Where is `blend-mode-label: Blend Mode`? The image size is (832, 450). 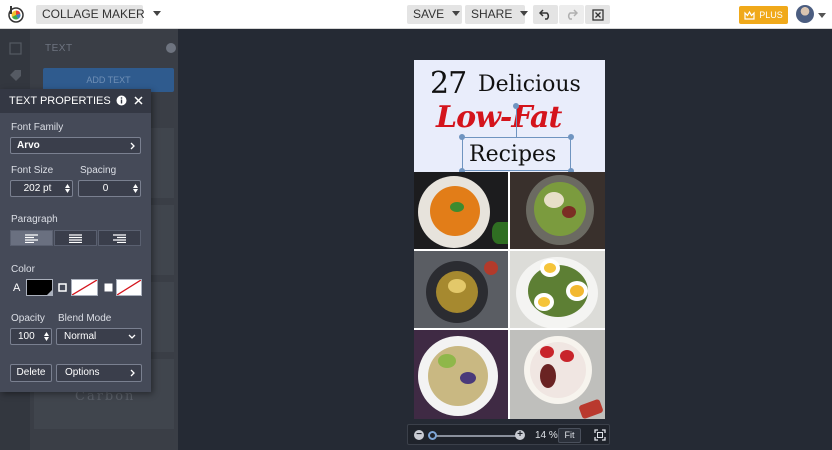 blend-mode-label: Blend Mode is located at coordinates (85, 318).